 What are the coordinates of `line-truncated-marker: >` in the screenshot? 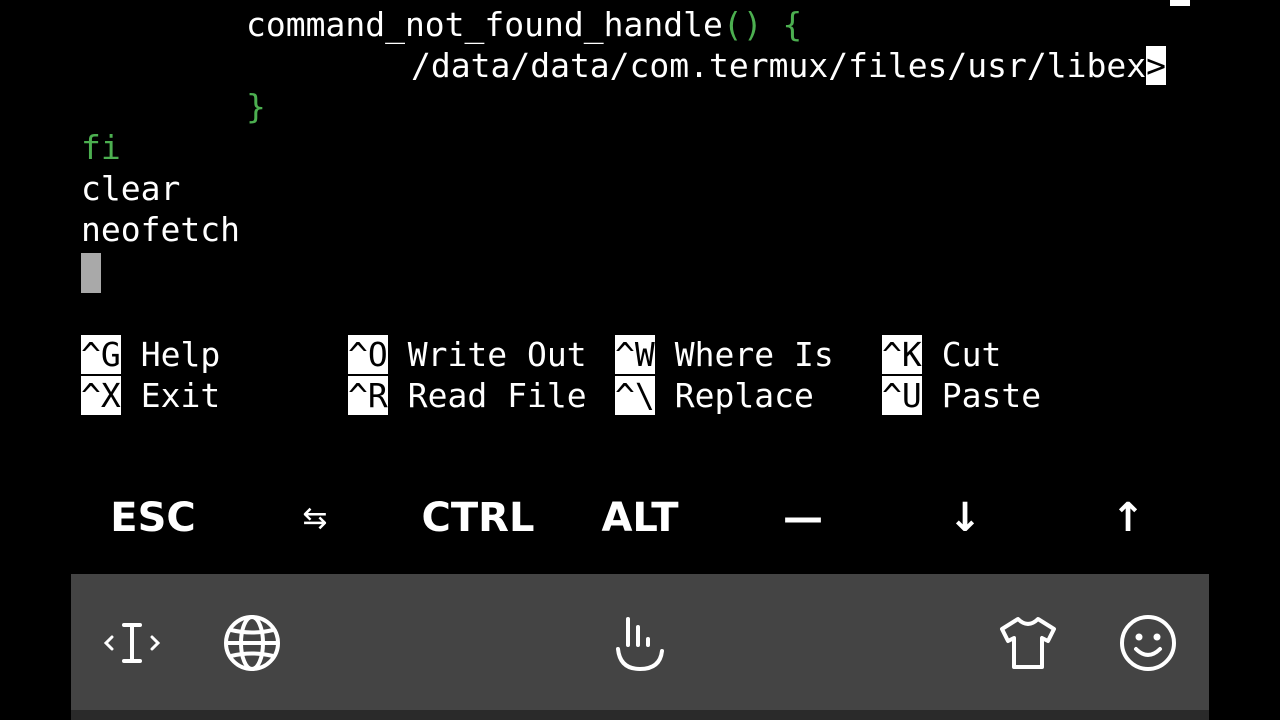 It's located at (1156, 65).